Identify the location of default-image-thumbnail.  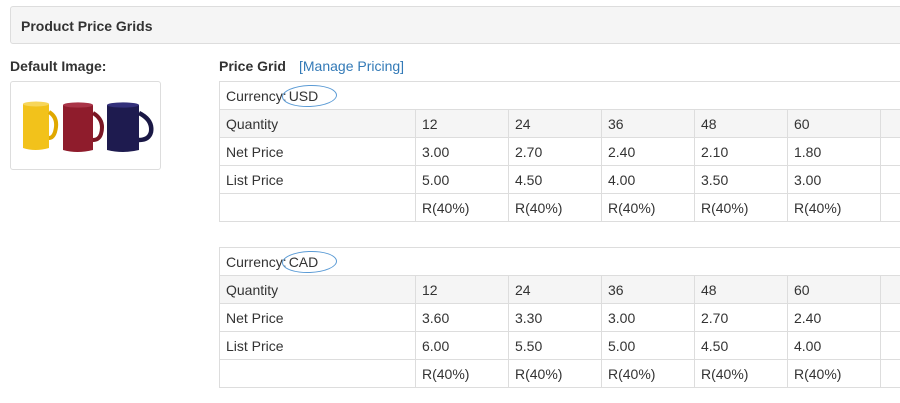
(85, 125).